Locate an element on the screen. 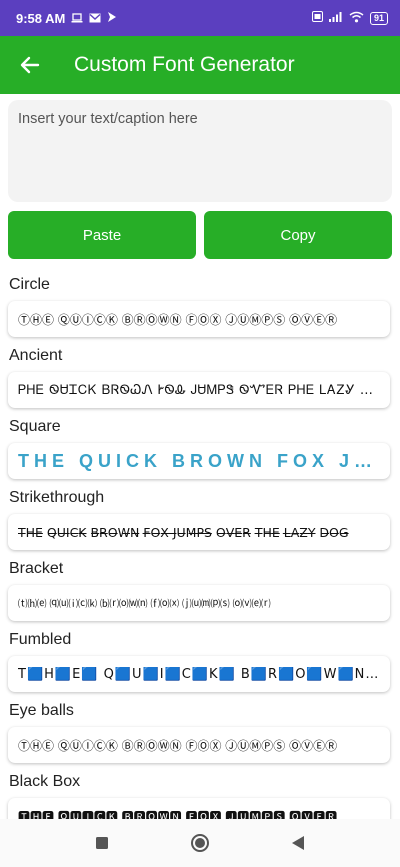 This screenshot has height=867, width=400. home-icon is located at coordinates (200, 843).